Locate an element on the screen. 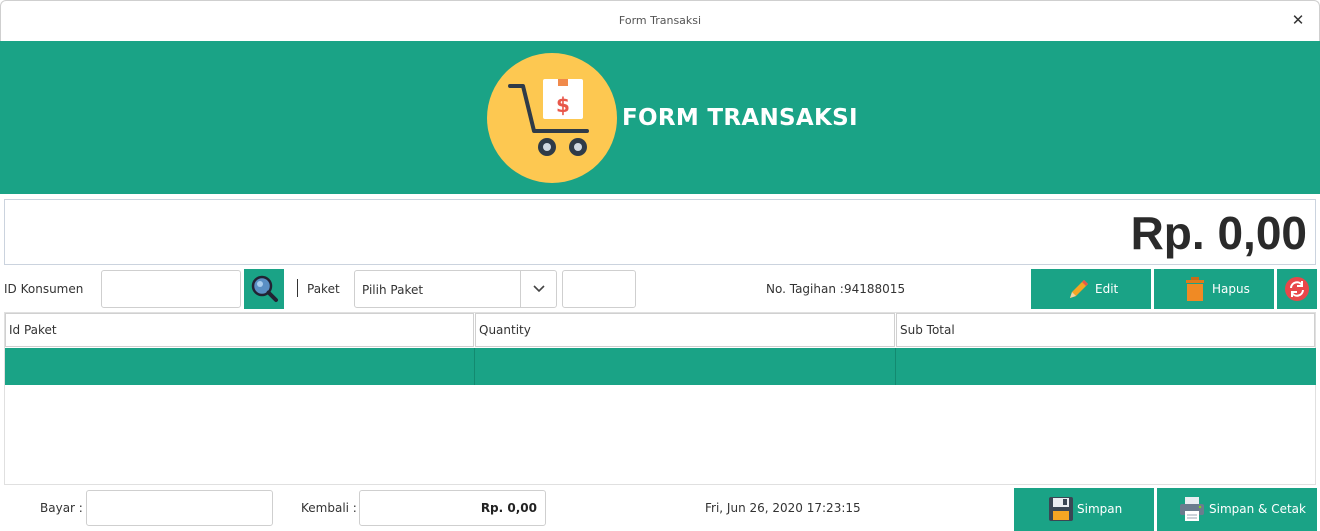 The image size is (1320, 531). magnifier-icon is located at coordinates (264, 288).